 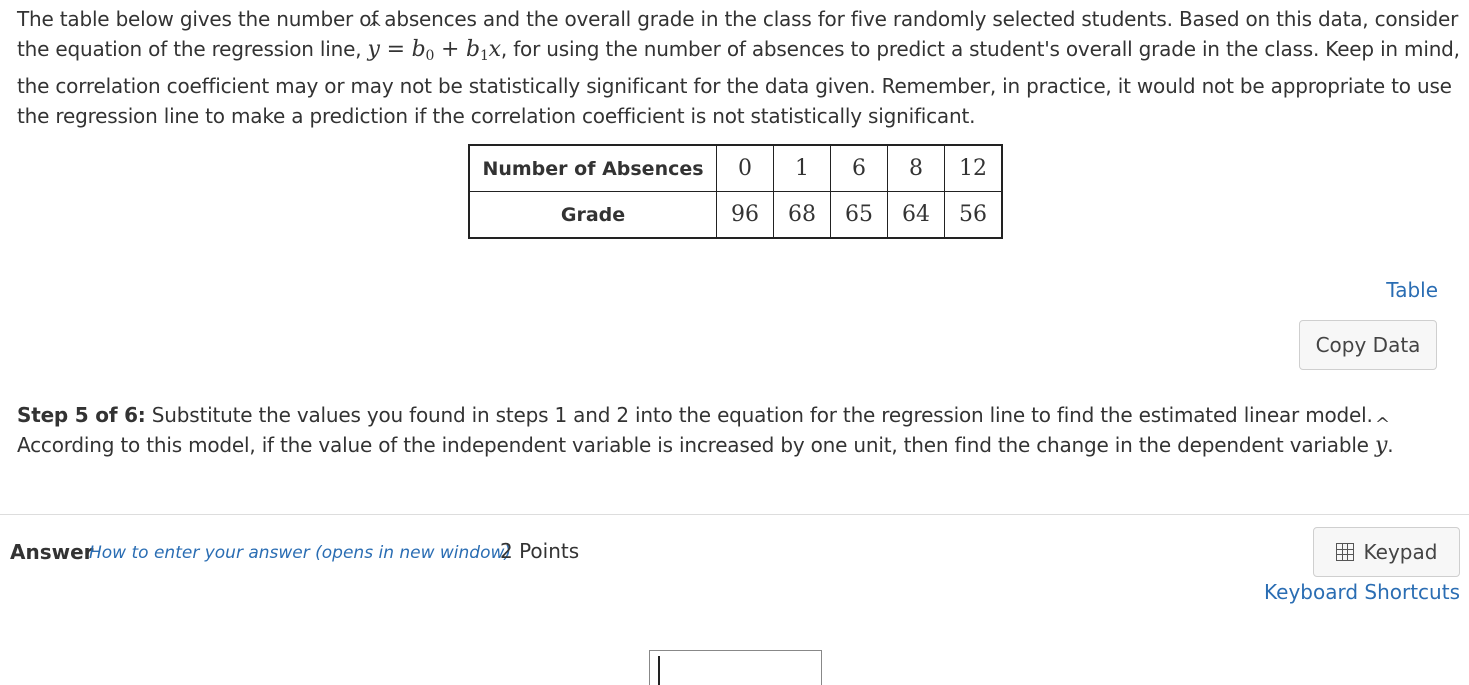 I want to click on table-cell: 96, so click(x=745, y=215).